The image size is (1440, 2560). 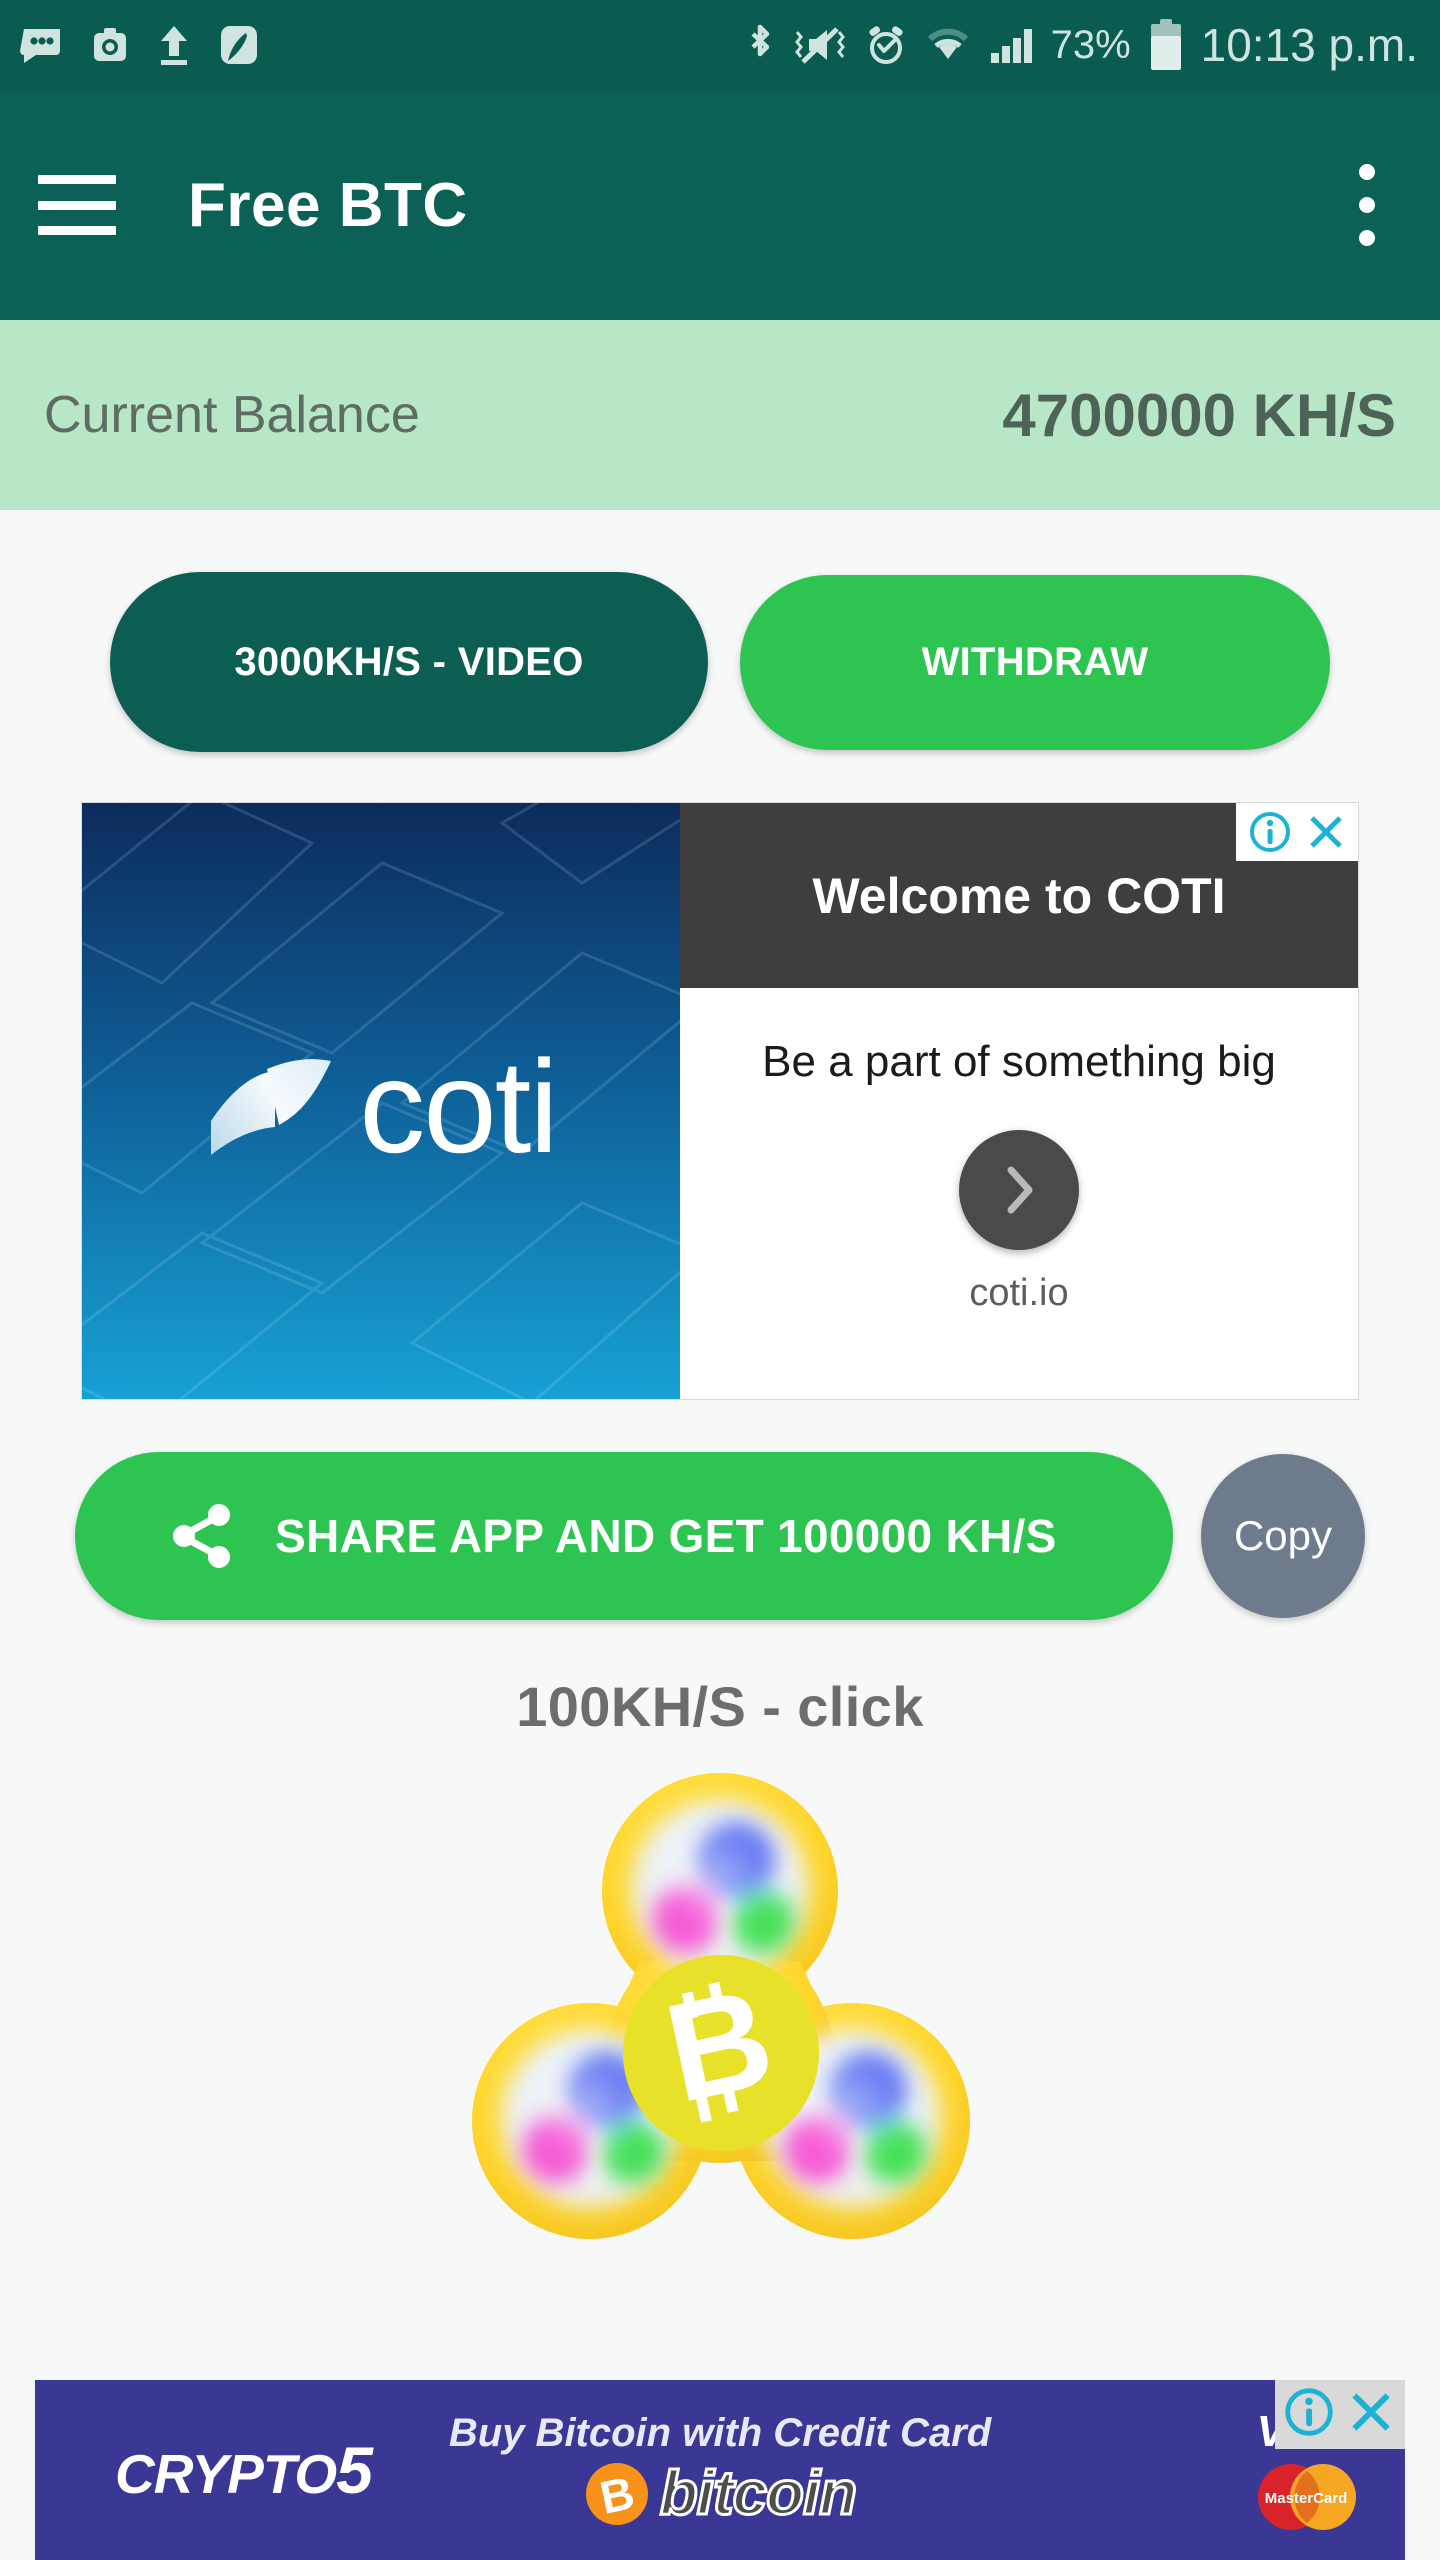 I want to click on coti-wordmark: coti, so click(x=458, y=1106).